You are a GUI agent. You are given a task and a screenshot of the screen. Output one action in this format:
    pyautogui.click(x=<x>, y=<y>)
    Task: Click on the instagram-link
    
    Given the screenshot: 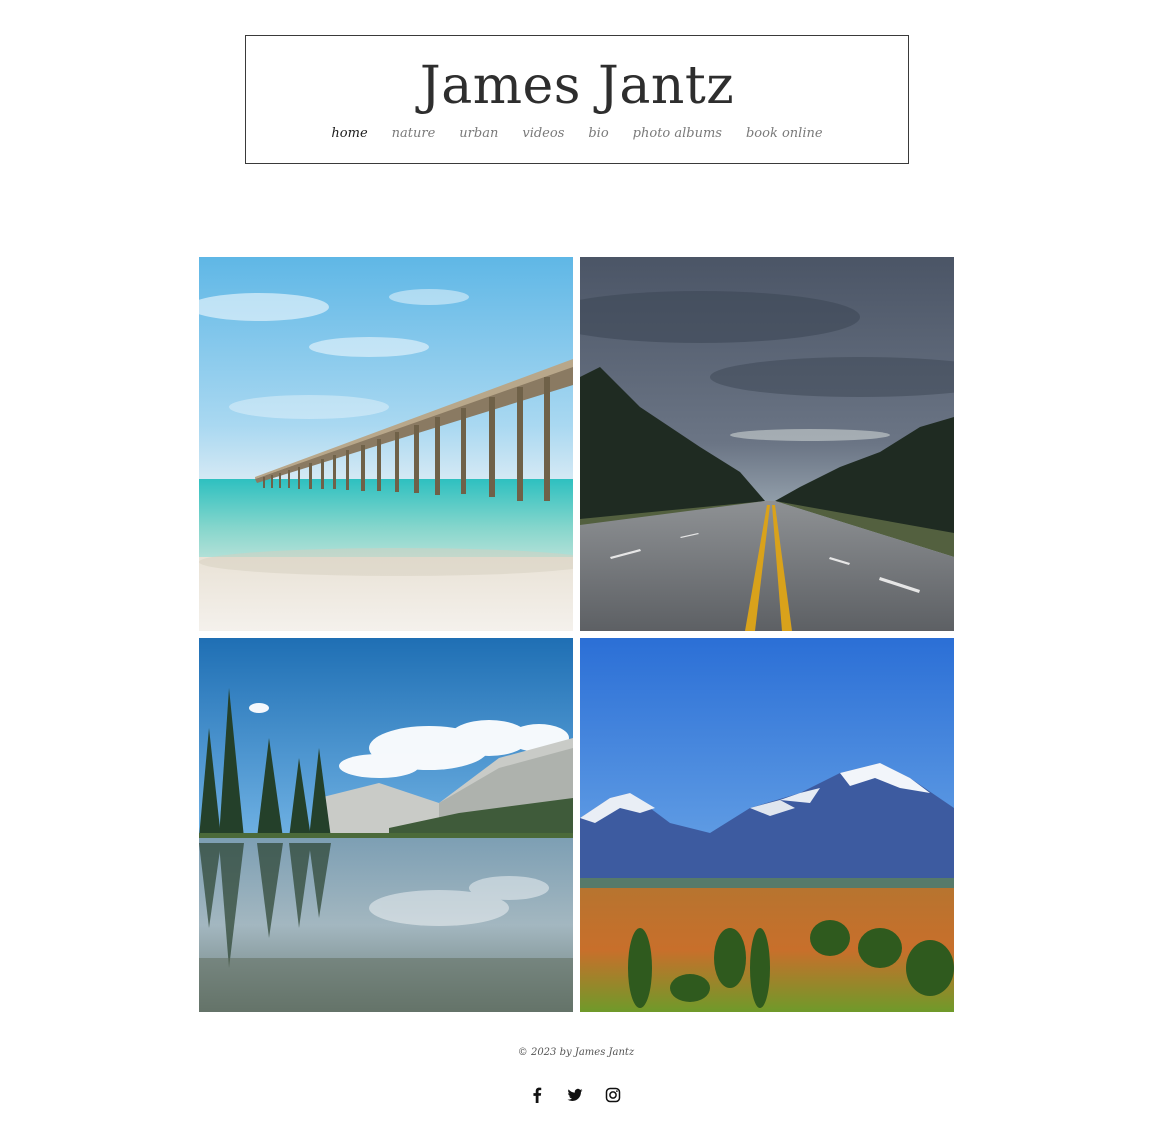 What is the action you would take?
    pyautogui.click(x=613, y=1095)
    